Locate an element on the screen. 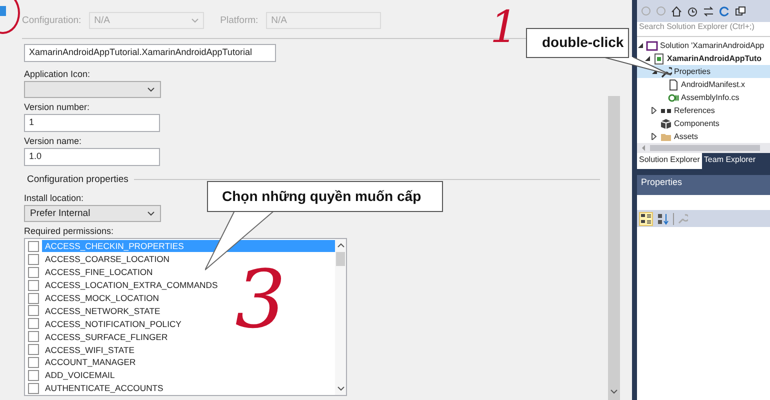 The height and width of the screenshot is (400, 770). tree-item: Assets is located at coordinates (703, 136).